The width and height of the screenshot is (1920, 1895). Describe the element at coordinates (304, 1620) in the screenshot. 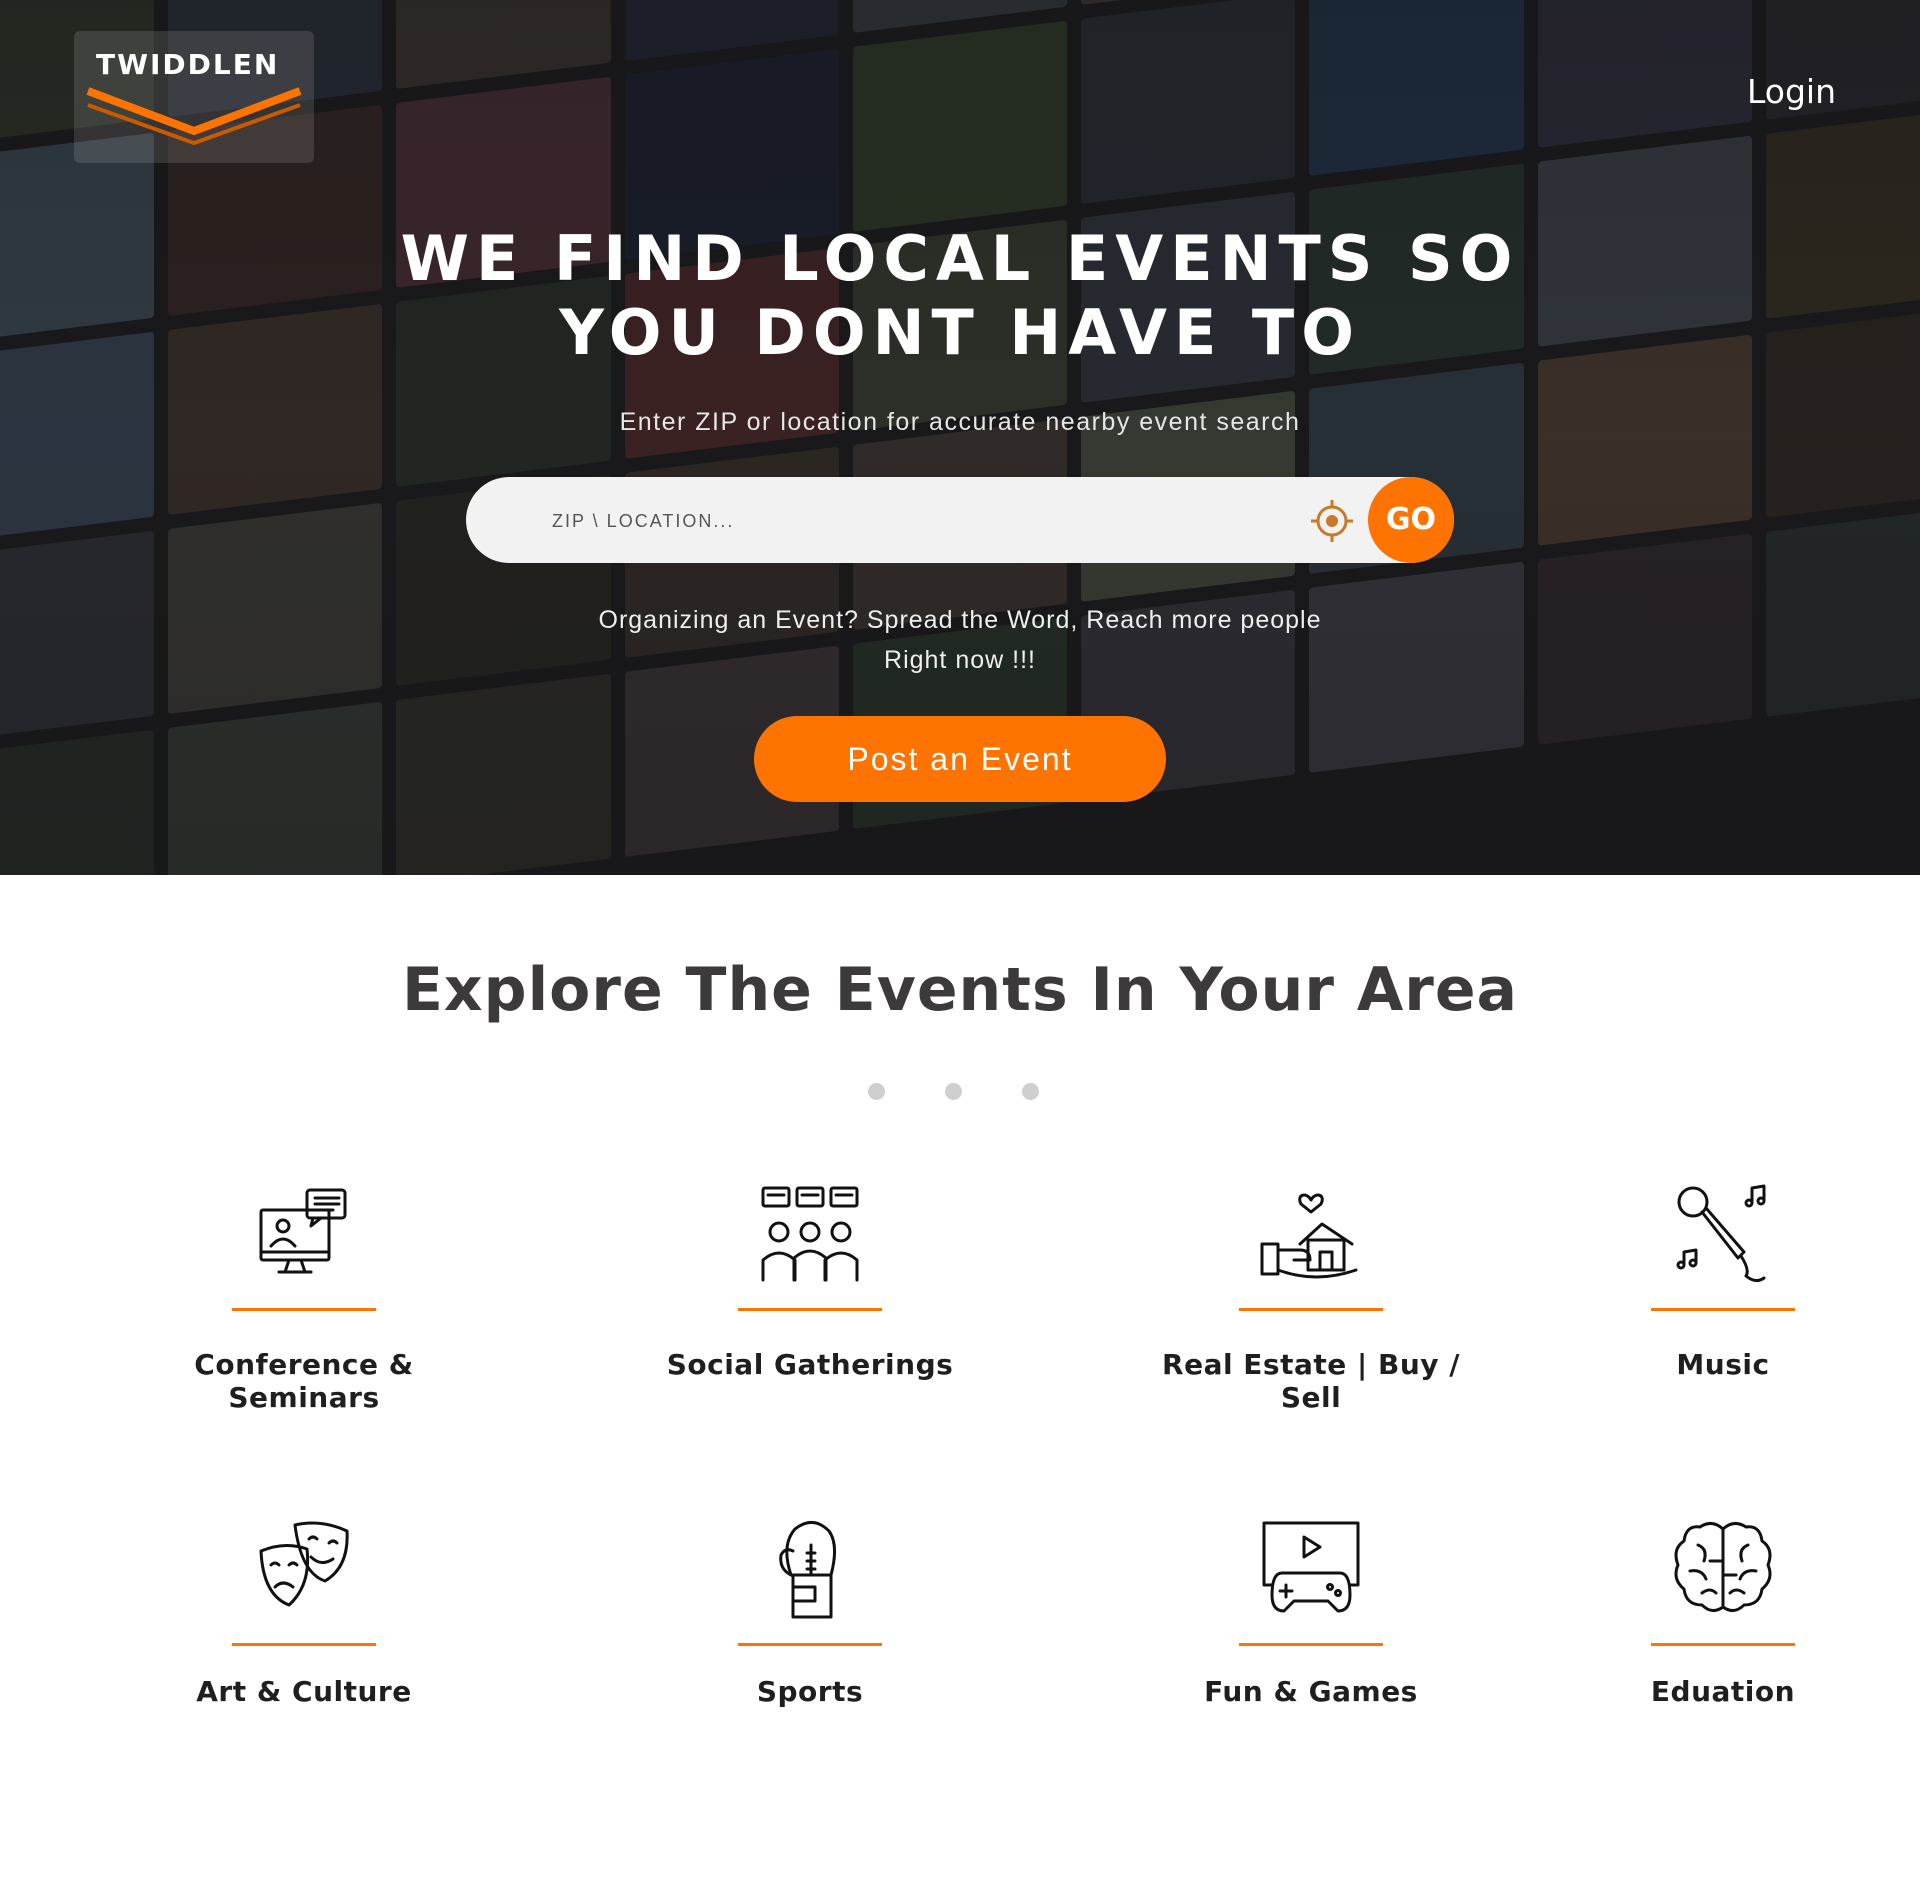

I see `category-art-culture: Art & Culture` at that location.